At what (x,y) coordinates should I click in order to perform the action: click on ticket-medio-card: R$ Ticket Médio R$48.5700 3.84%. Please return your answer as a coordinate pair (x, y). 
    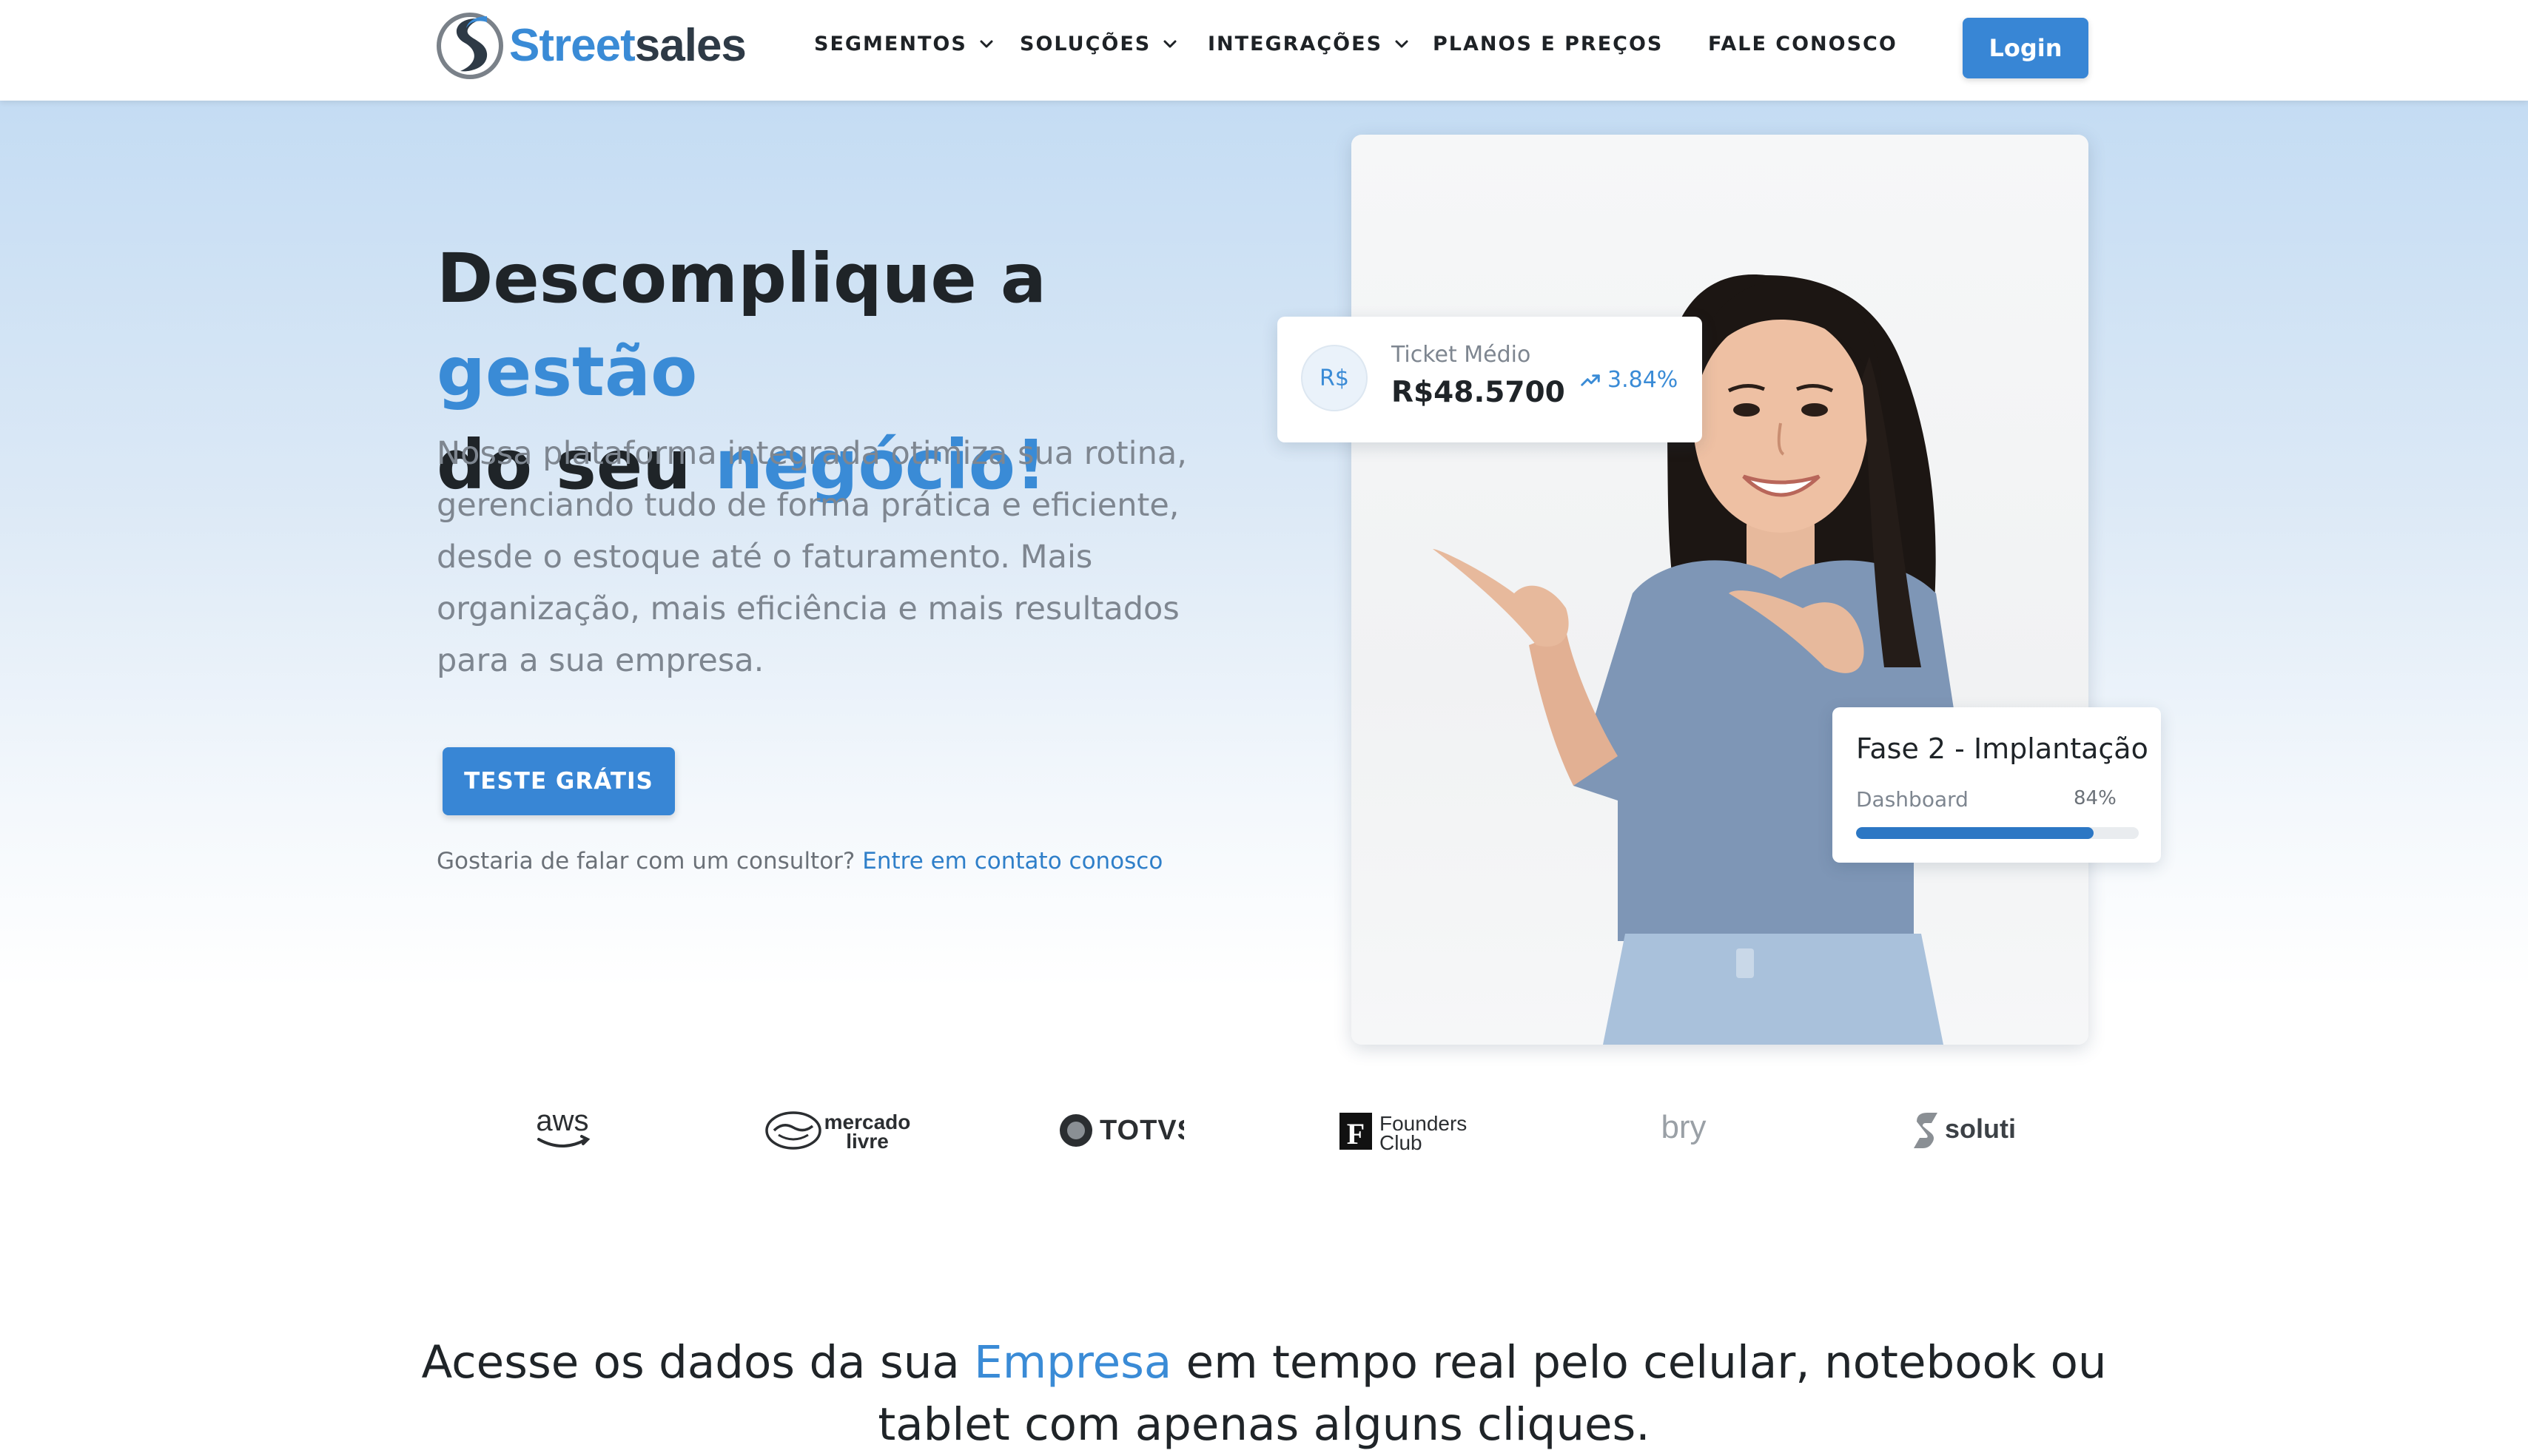
    Looking at the image, I should click on (1490, 380).